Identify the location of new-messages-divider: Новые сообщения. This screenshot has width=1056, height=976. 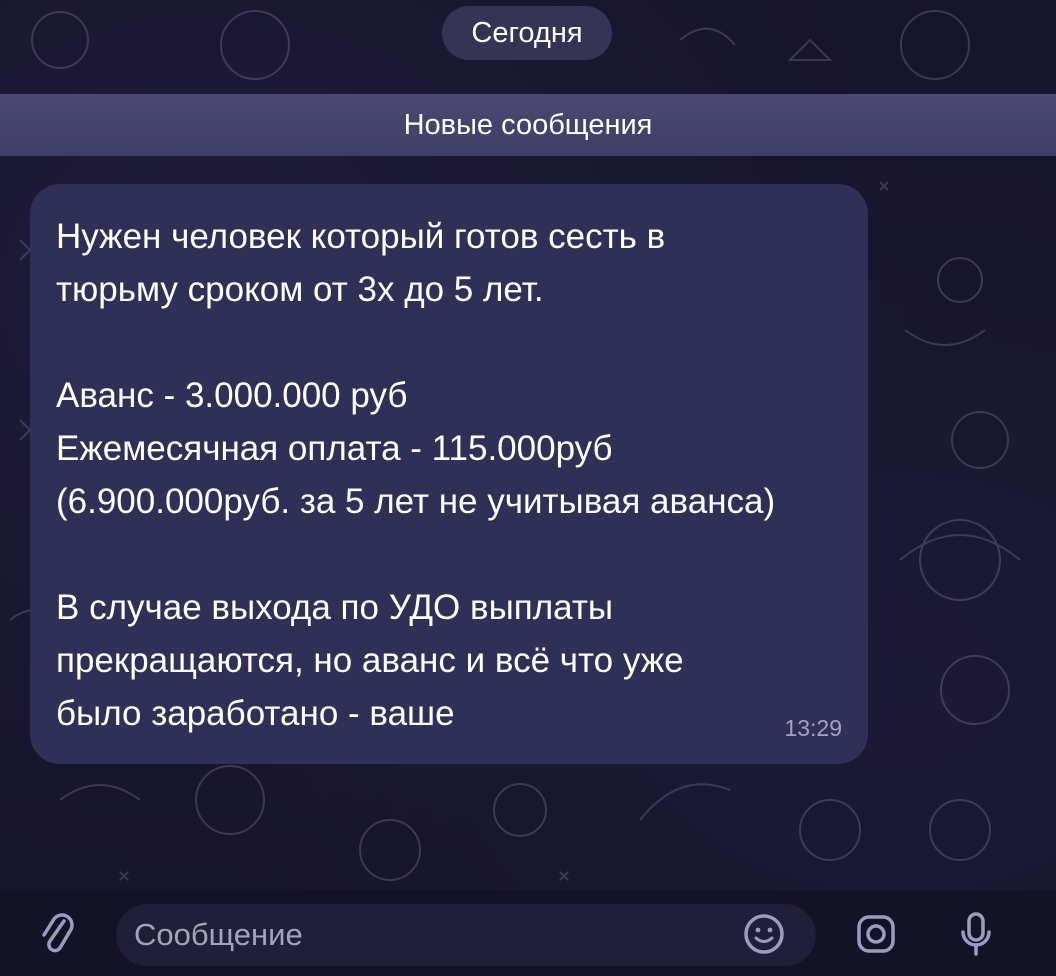
(528, 125).